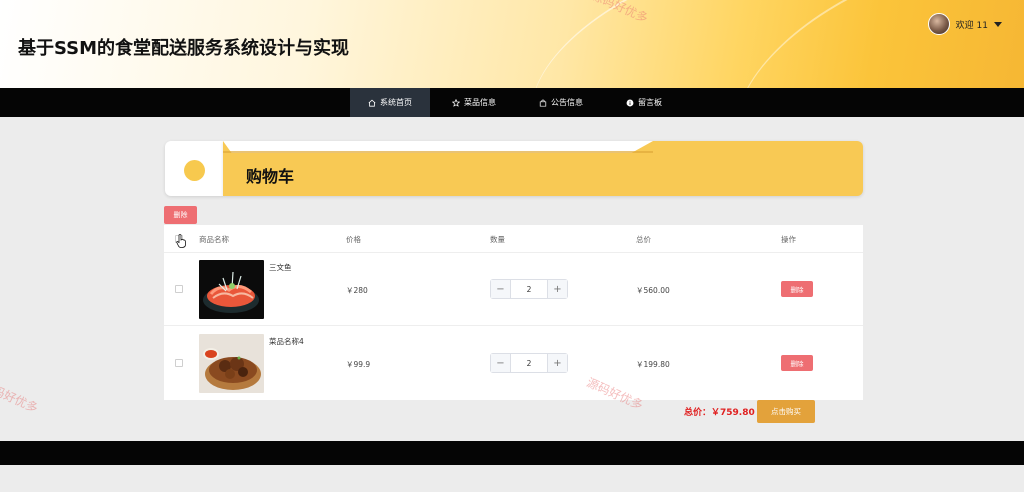 The image size is (1024, 492). What do you see at coordinates (653, 364) in the screenshot?
I see `row-total: ￥199.80` at bounding box center [653, 364].